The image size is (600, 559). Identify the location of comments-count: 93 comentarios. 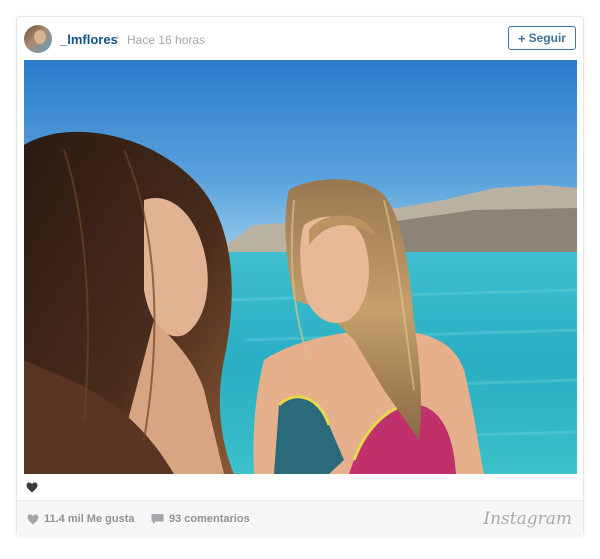
(200, 519).